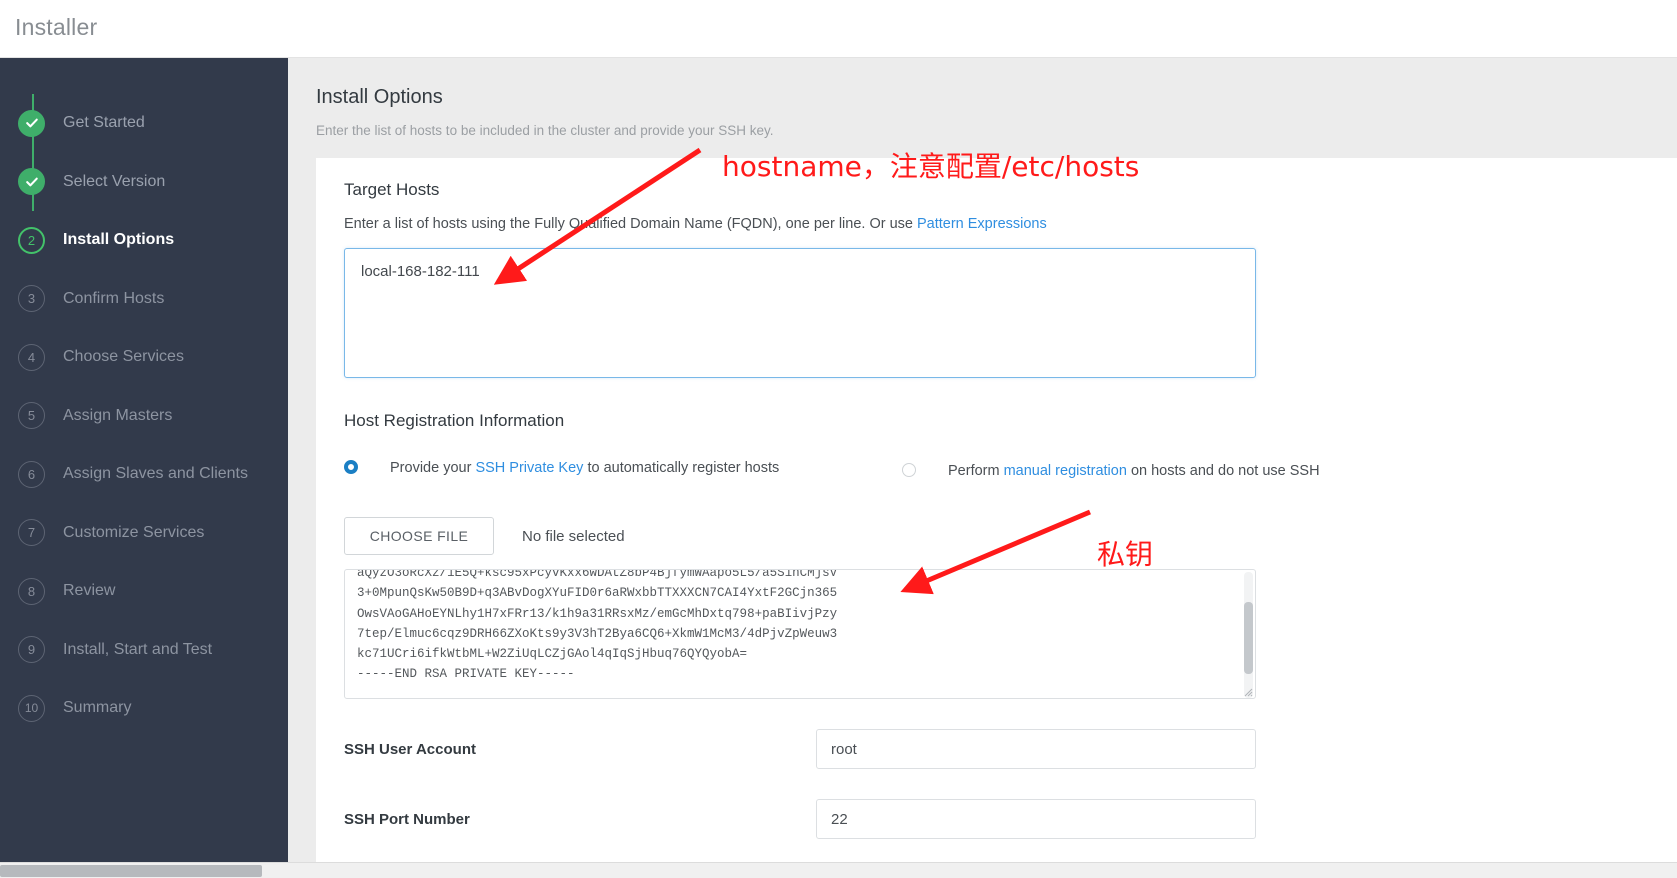 Image resolution: width=1677 pixels, height=878 pixels. I want to click on ssh-private-key-link: SSH Private Key, so click(529, 468).